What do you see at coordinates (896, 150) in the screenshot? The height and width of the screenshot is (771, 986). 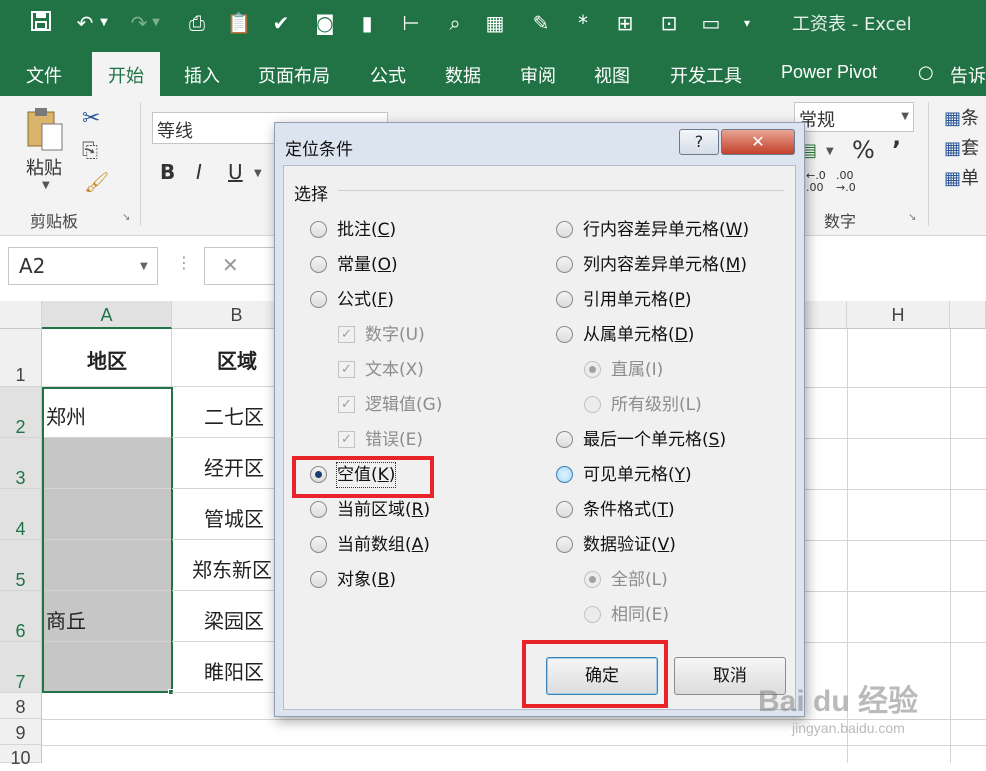 I see `comma-button: ’` at bounding box center [896, 150].